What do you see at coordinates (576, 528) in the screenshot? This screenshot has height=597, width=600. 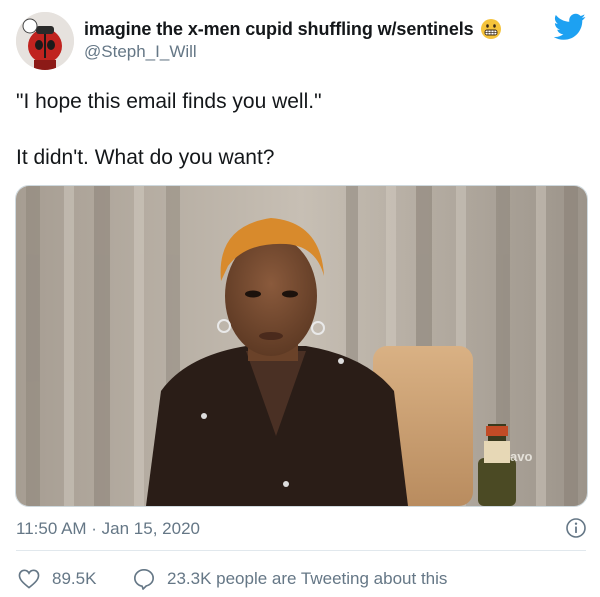 I see `info-icon` at bounding box center [576, 528].